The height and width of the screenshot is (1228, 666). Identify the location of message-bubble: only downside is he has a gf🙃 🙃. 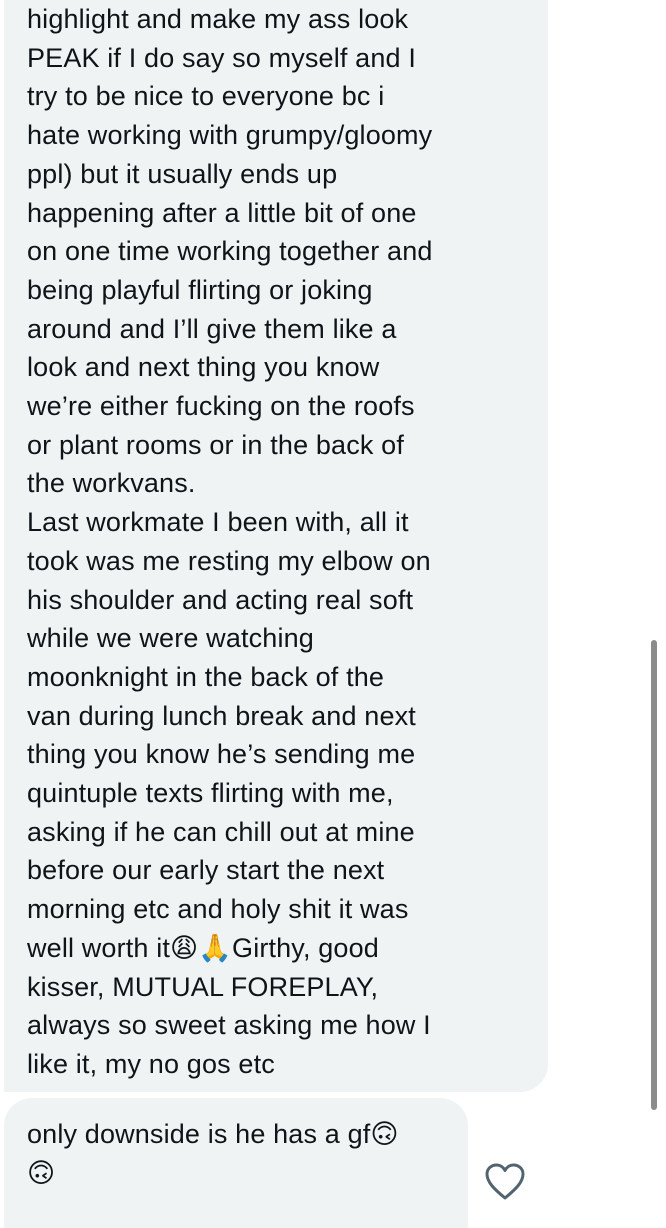
(236, 1163).